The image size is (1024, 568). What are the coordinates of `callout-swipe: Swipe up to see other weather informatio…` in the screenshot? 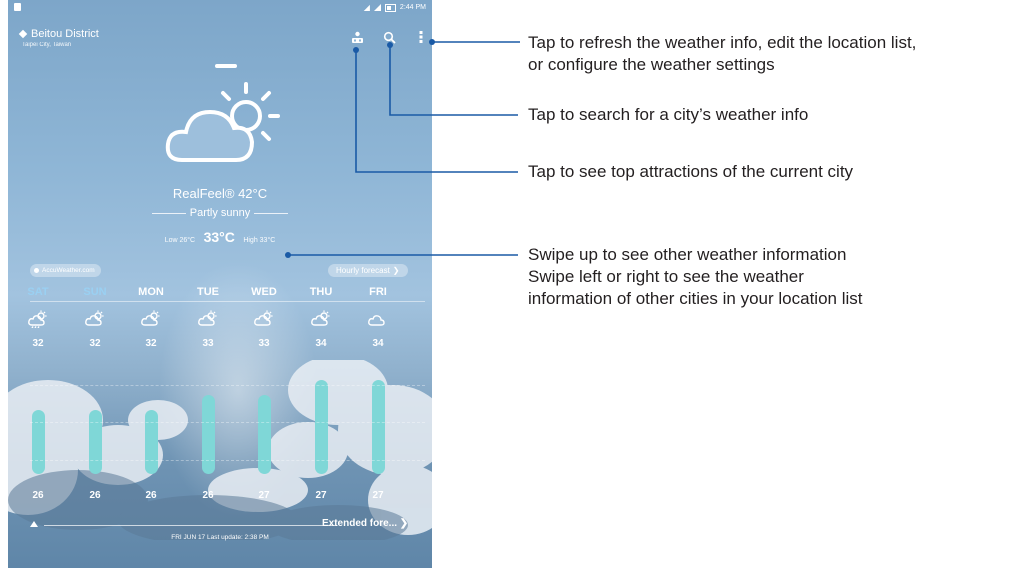 It's located at (695, 276).